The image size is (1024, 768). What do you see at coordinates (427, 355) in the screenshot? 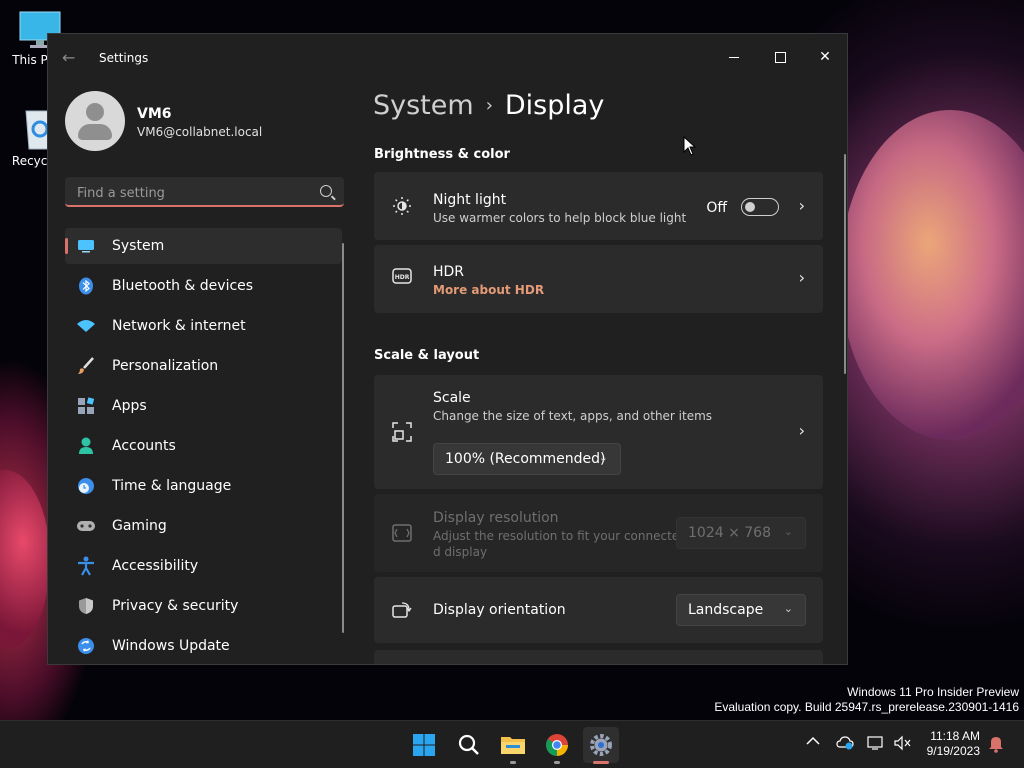
I see `section-title-scale-layout: Scale & layout` at bounding box center [427, 355].